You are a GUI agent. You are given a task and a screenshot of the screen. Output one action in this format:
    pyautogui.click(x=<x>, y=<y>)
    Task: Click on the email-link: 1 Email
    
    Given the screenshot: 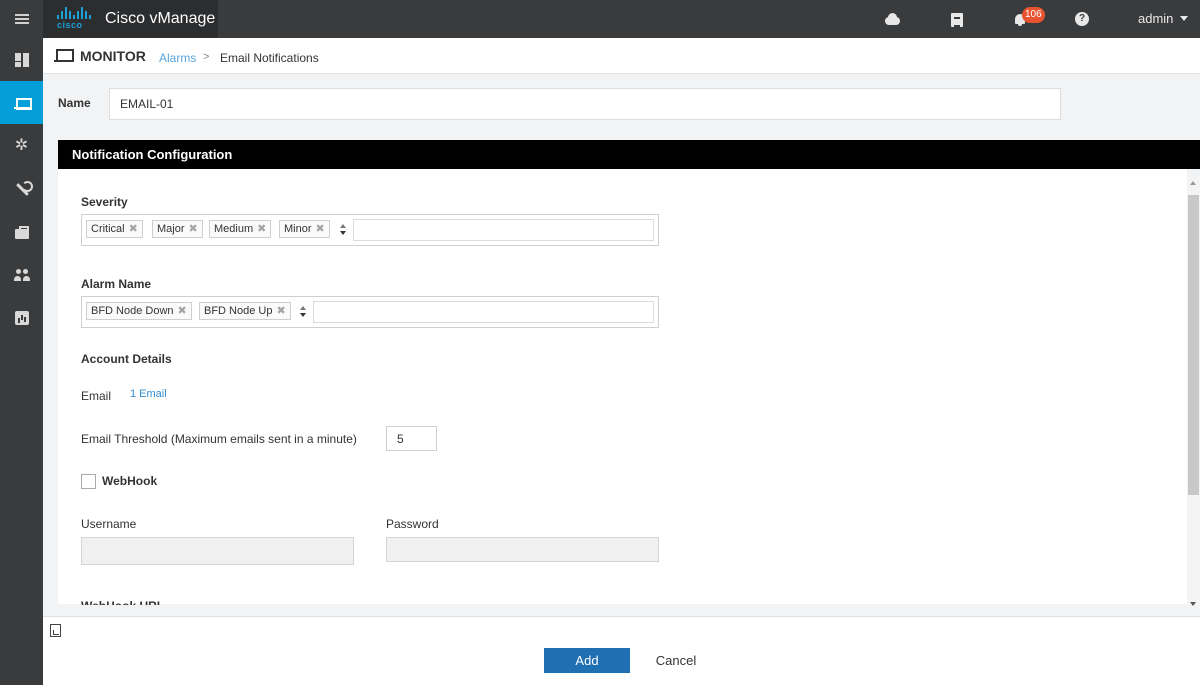 What is the action you would take?
    pyautogui.click(x=148, y=394)
    